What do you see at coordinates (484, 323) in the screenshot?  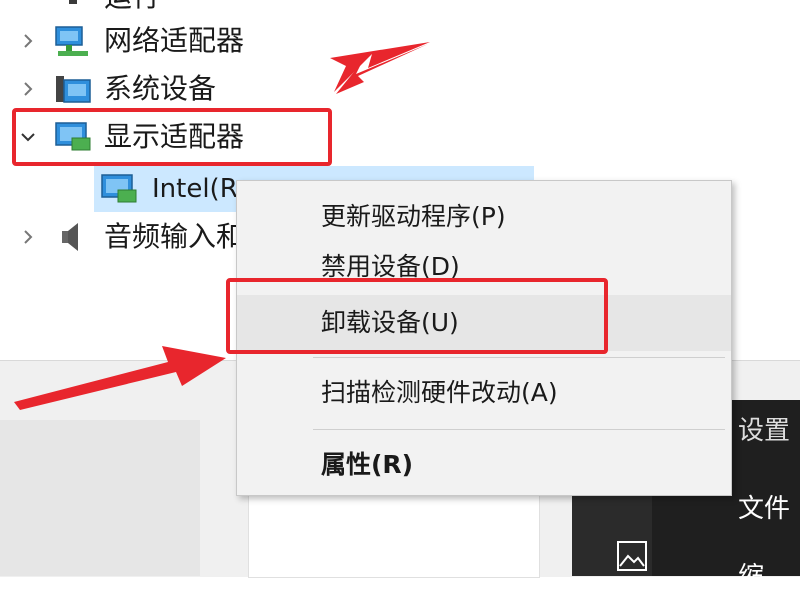 I see `menu-item-uninstall-device: 卸载设备(U)` at bounding box center [484, 323].